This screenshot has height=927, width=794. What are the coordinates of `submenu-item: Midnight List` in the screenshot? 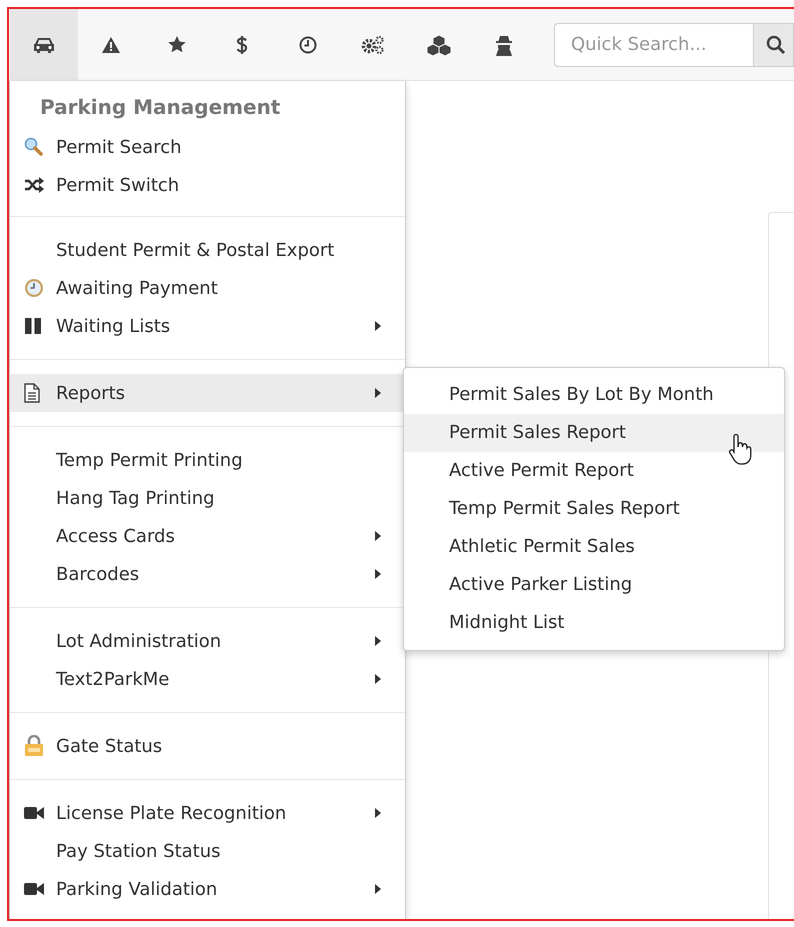 It's located at (594, 623).